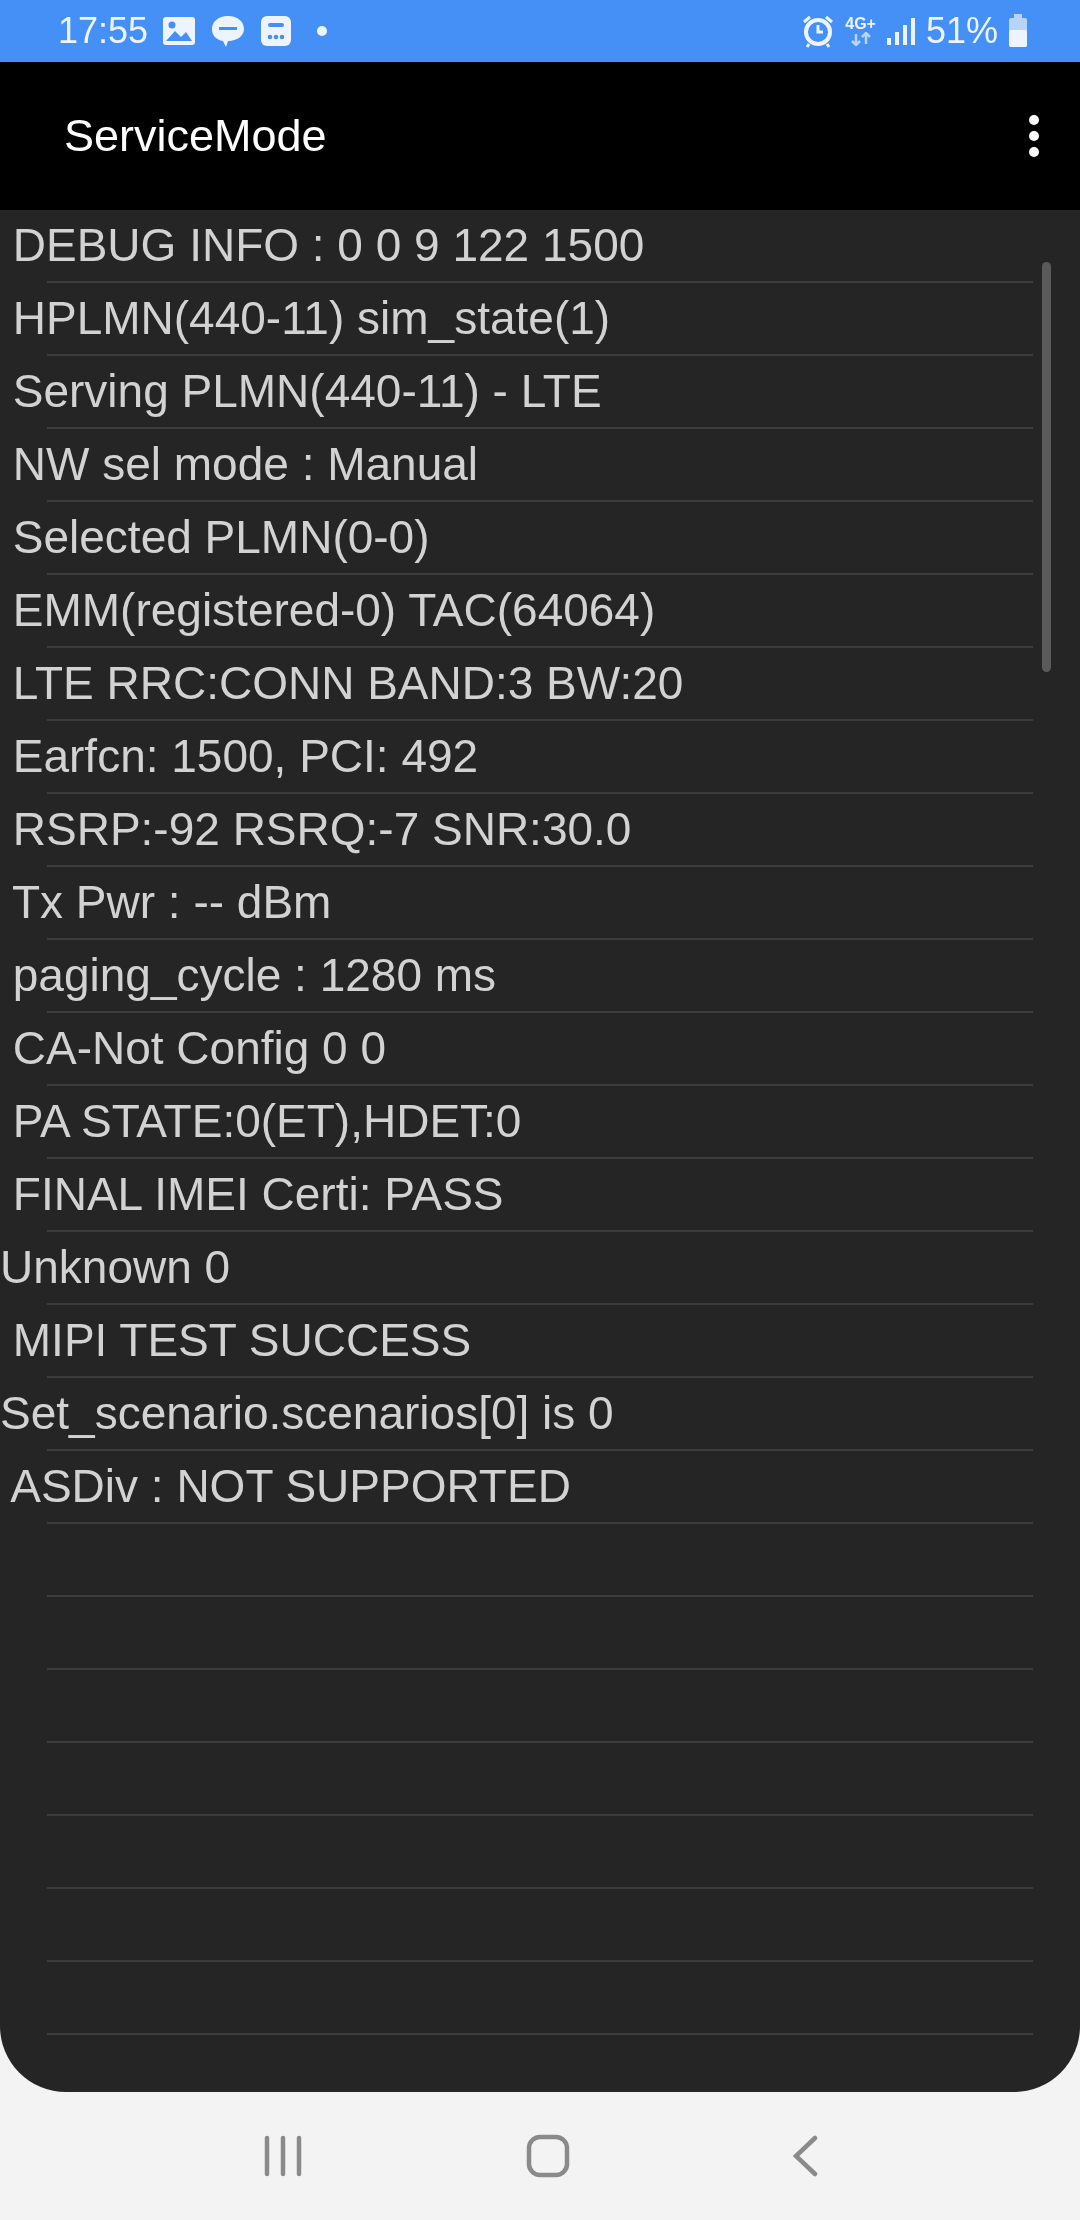 The width and height of the screenshot is (1080, 2220). I want to click on info-line: RSRP:-92 RSRQ:-7 SNR:30.0, so click(321, 830).